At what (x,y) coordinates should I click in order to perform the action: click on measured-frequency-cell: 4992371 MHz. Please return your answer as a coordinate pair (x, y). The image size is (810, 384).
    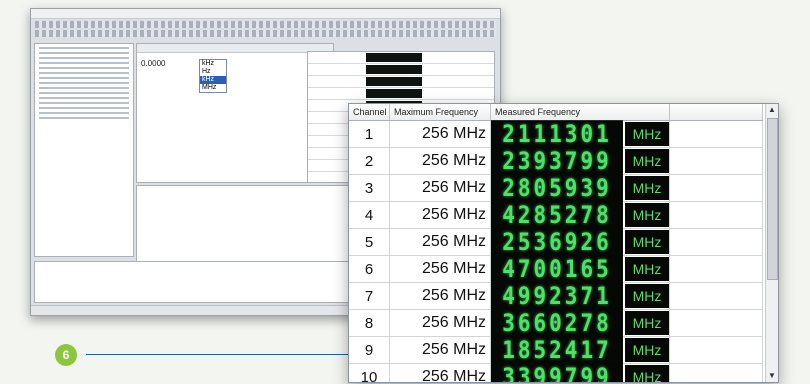
    Looking at the image, I should click on (580, 296).